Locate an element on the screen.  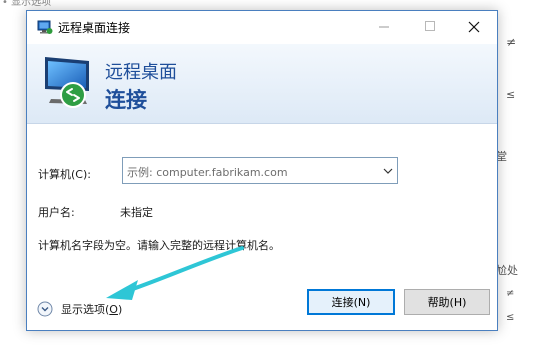
validation-message: 计算机名字段为空。请输入完整的远程计算机名。 is located at coordinates (159, 245).